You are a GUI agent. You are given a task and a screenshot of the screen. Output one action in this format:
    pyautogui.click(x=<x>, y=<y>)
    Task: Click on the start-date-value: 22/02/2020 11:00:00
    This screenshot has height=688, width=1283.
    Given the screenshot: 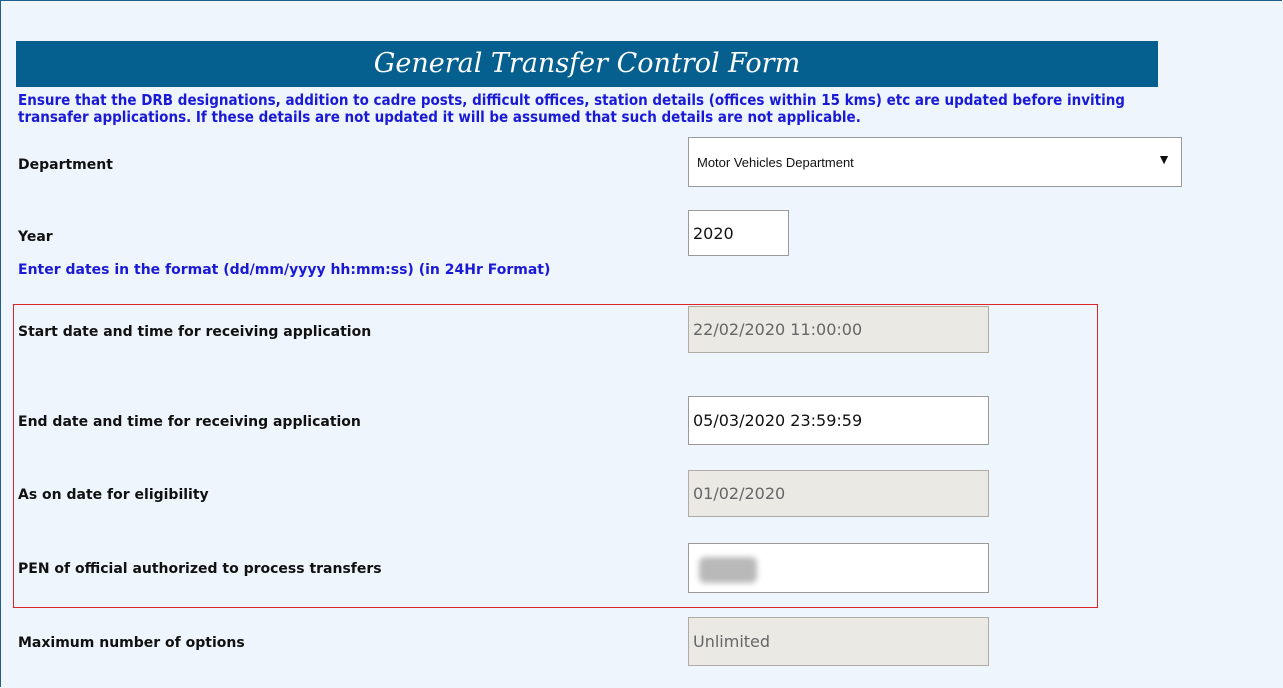 What is the action you would take?
    pyautogui.click(x=778, y=329)
    